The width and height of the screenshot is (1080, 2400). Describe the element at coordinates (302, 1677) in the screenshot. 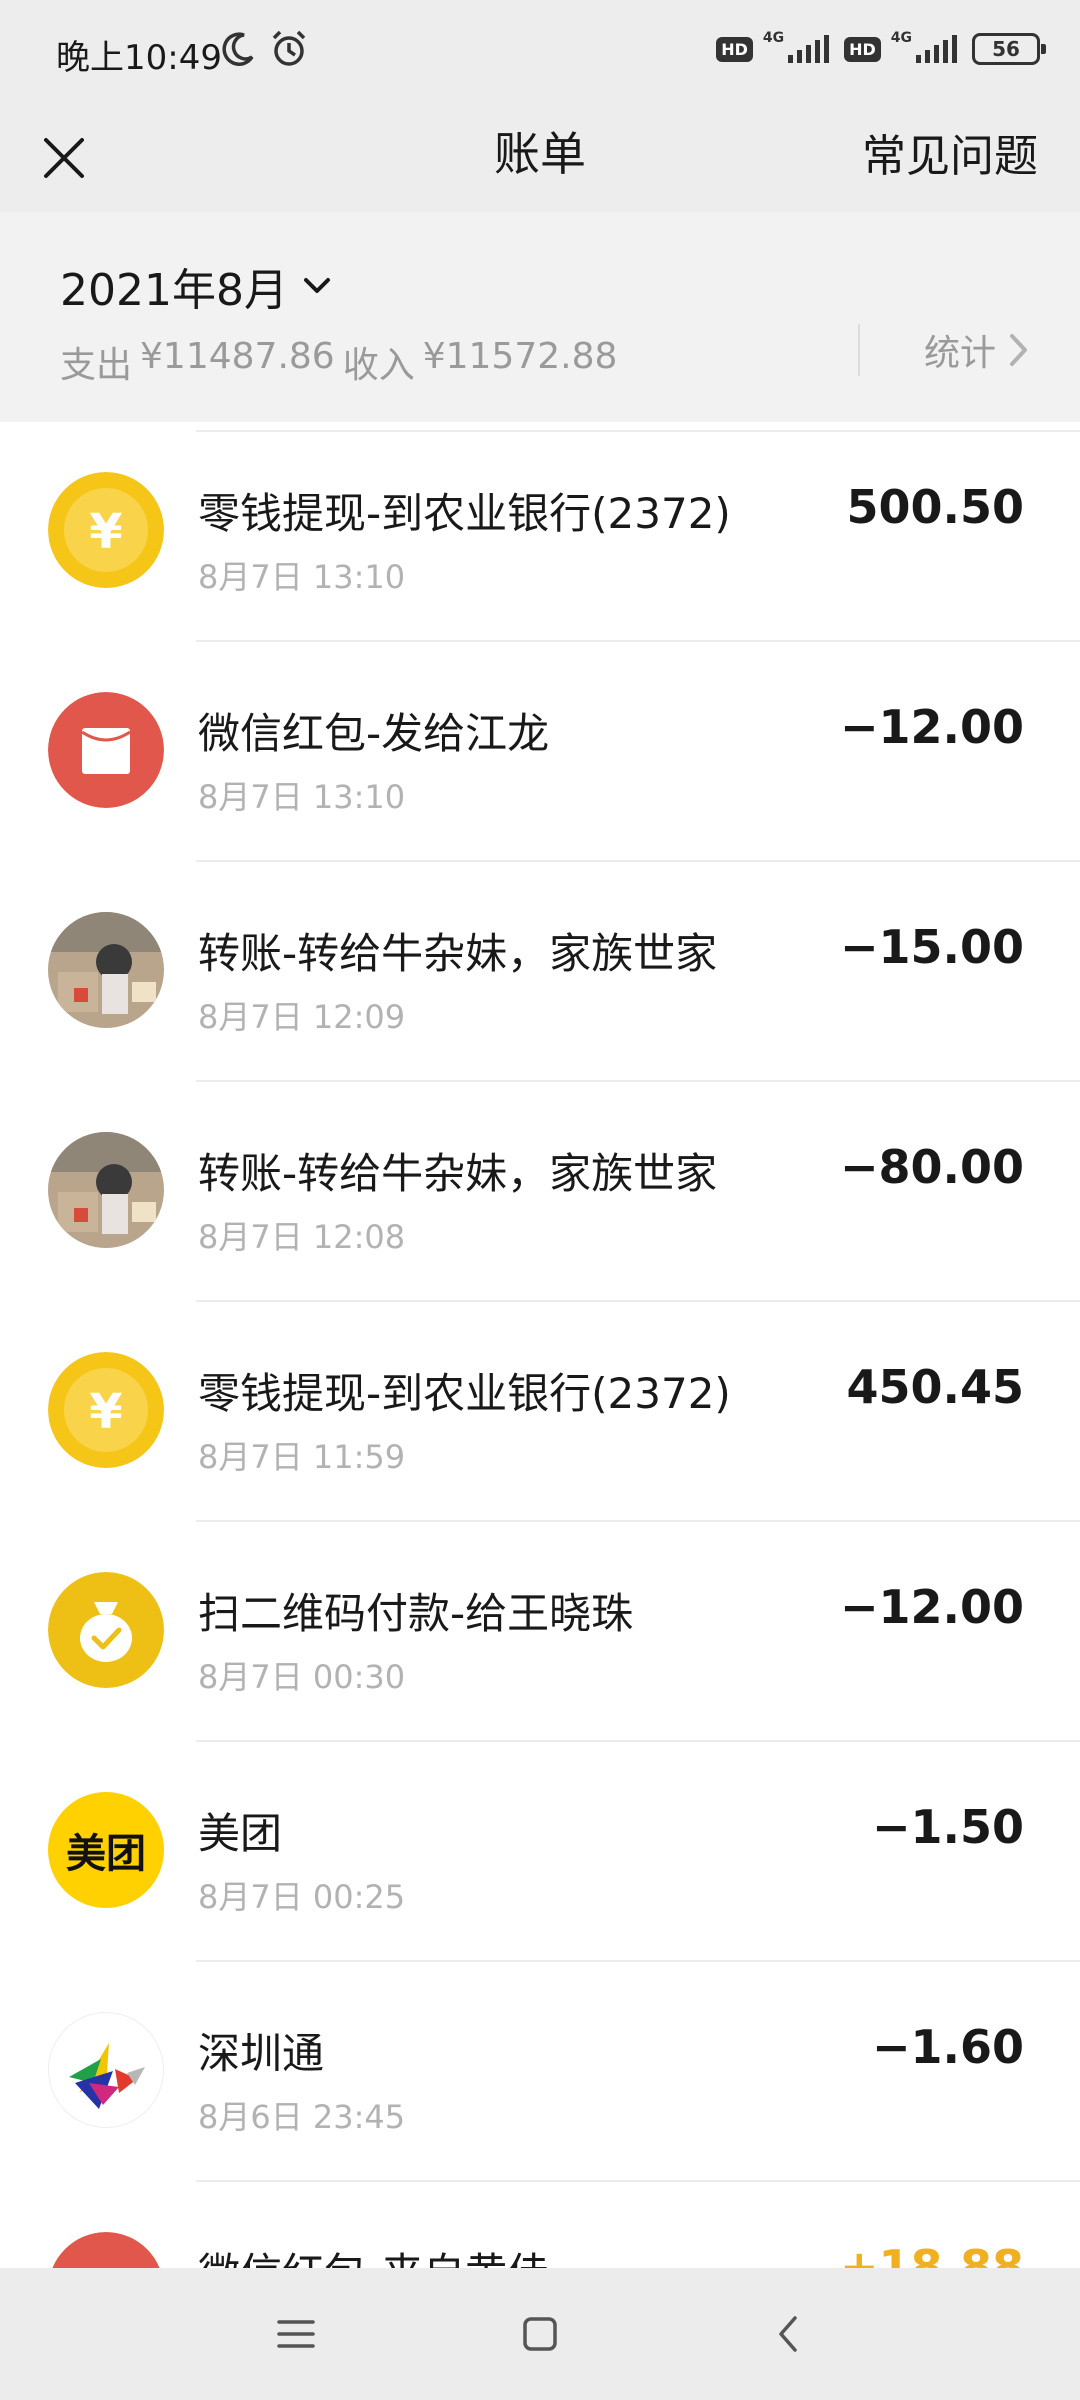

I see `transaction-time: 8月7日 00:30` at that location.